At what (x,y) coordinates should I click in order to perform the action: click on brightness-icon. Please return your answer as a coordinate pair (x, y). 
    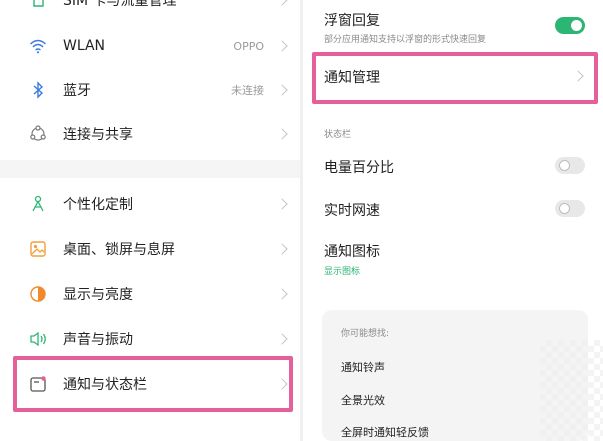
    Looking at the image, I should click on (38, 294).